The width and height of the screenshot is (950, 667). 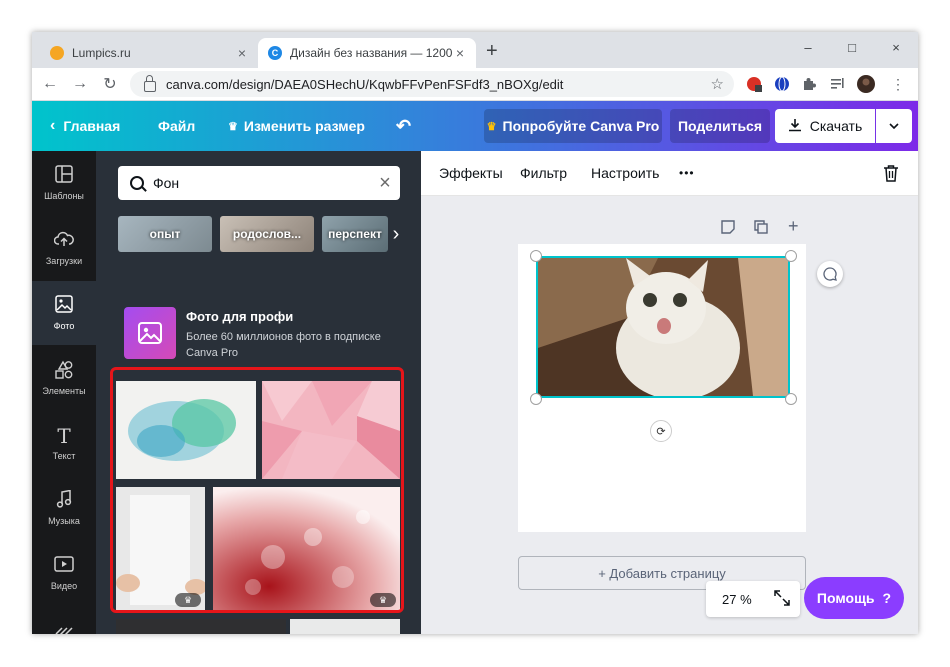 What do you see at coordinates (403, 126) in the screenshot?
I see `undo-icon: ↶` at bounding box center [403, 126].